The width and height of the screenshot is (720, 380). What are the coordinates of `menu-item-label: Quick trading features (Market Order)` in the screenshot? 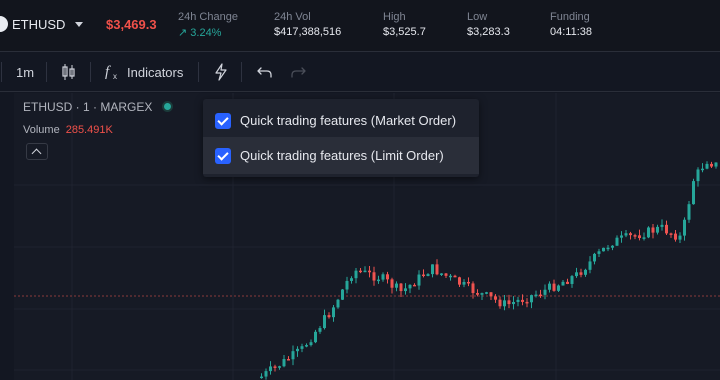 It's located at (348, 120).